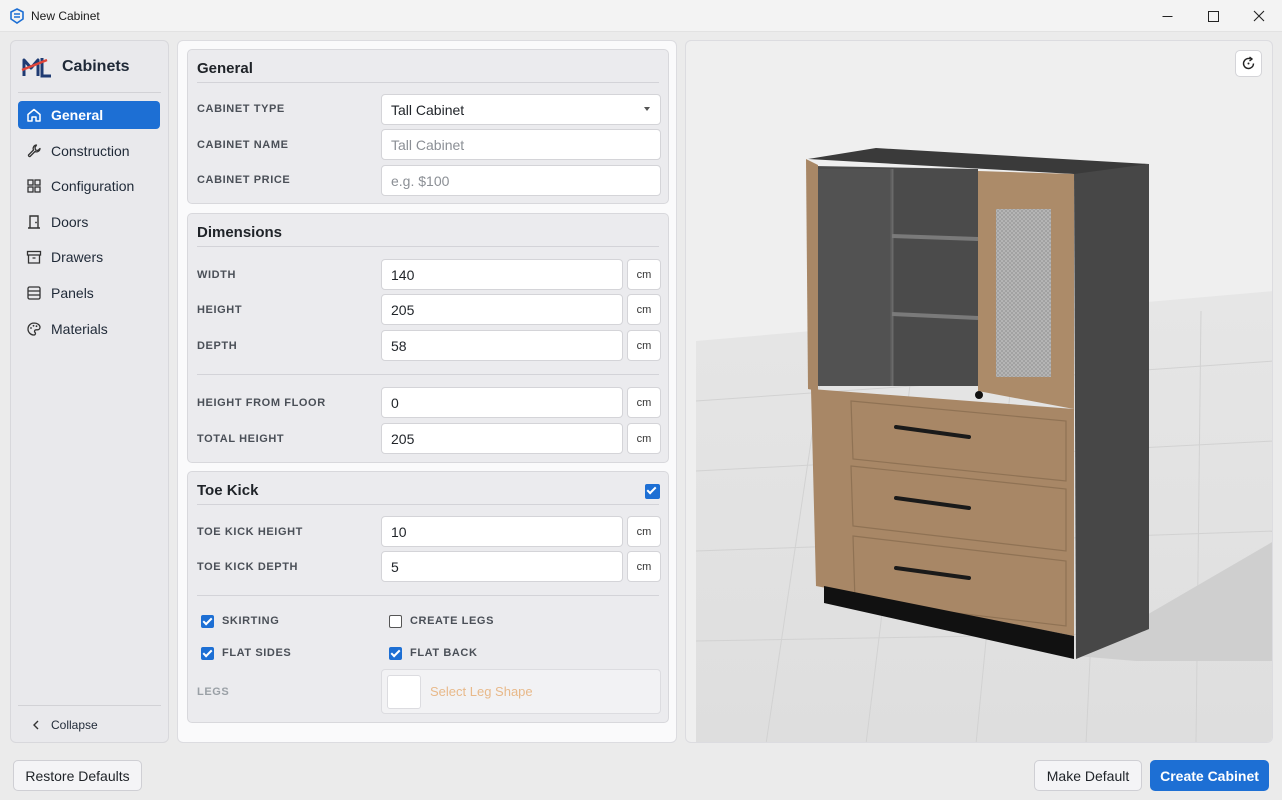  Describe the element at coordinates (452, 621) in the screenshot. I see `create-legs-label: CREATE LEGS` at that location.